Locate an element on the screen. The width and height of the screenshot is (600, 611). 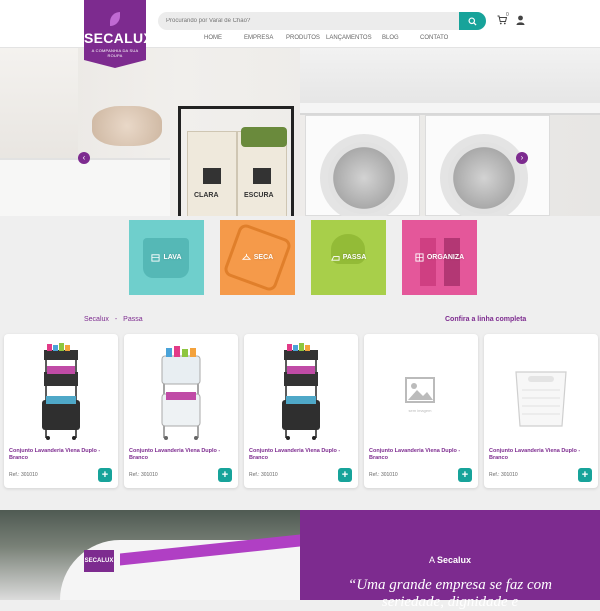
secalux-logo: SECALUX A COMPANHIA DA SUA ROUPA is located at coordinates (118, 34).